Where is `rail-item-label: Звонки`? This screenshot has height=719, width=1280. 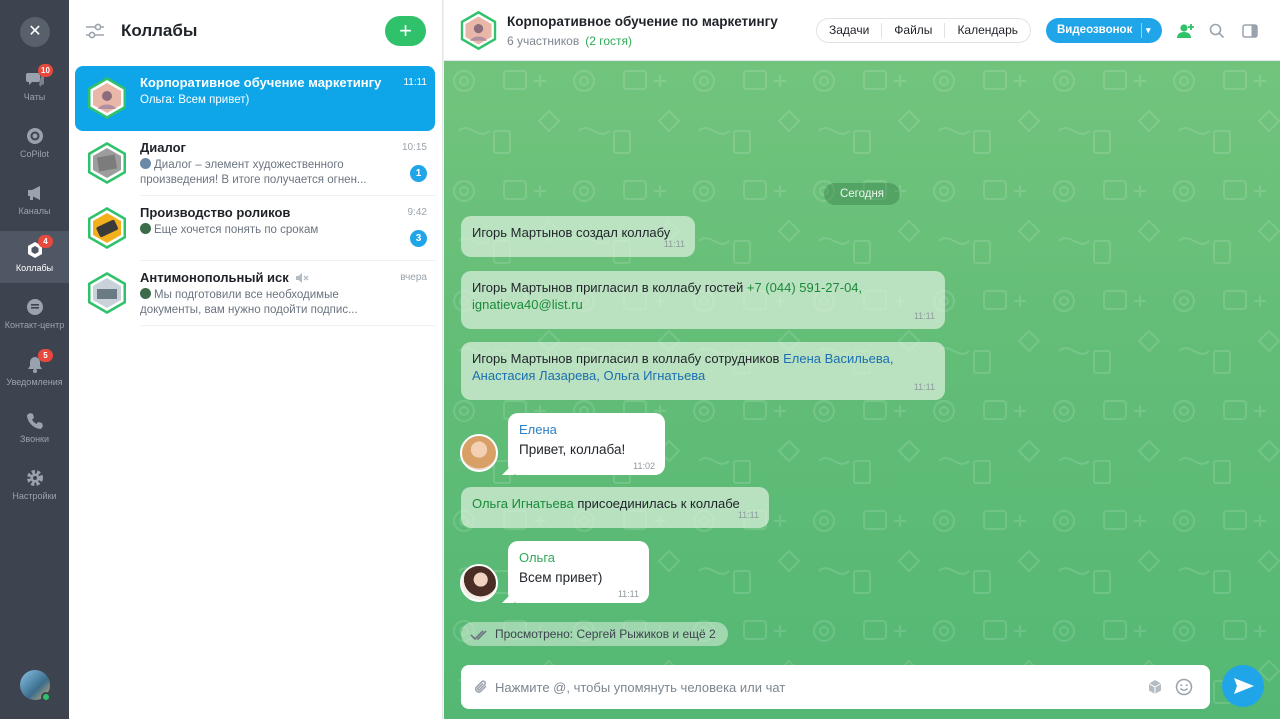 rail-item-label: Звонки is located at coordinates (34, 439).